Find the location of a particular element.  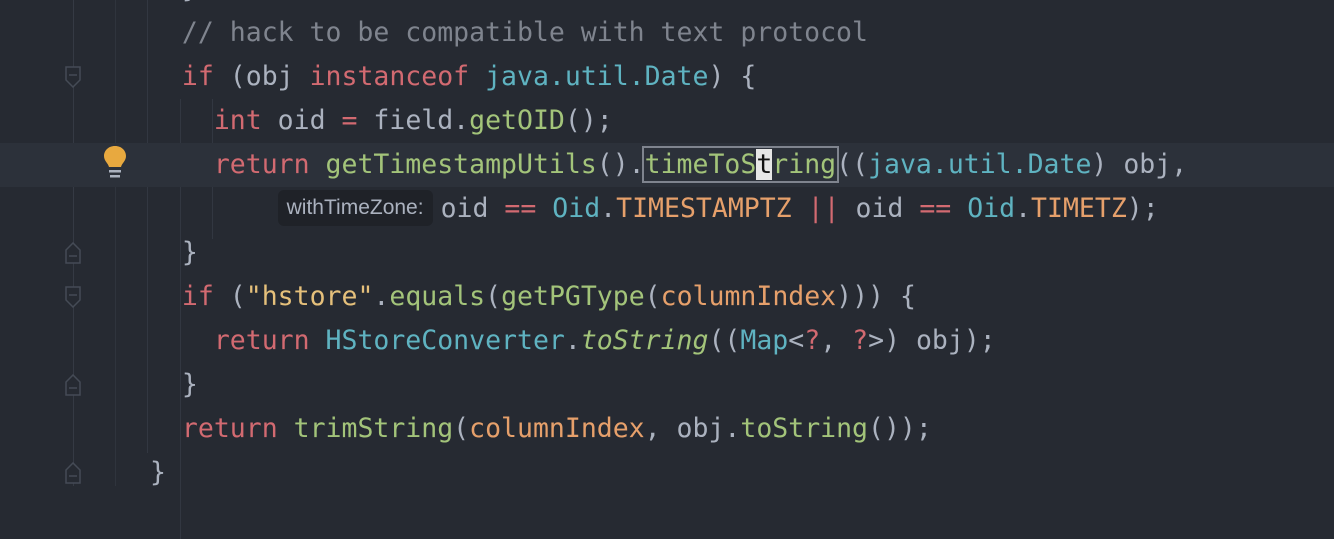

code-token: timeToS is located at coordinates (700, 164).